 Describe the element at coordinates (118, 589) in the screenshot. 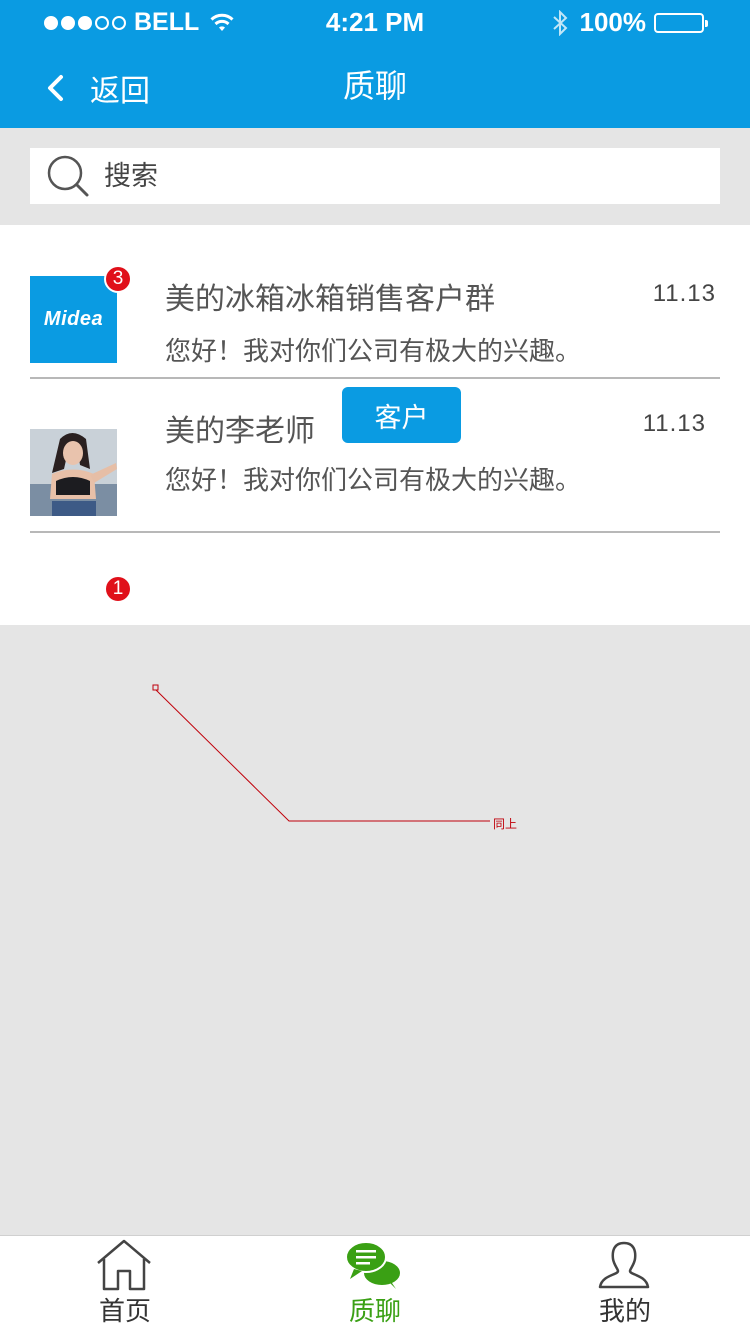

I see `unread-badge: 1` at that location.